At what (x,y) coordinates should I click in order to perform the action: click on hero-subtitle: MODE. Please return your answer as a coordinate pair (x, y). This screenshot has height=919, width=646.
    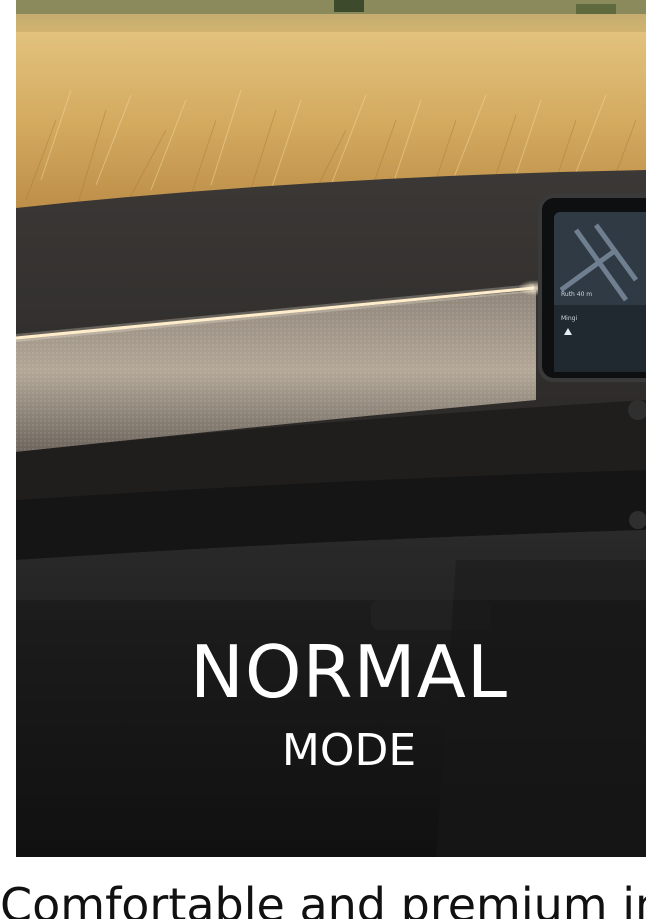
    Looking at the image, I should click on (349, 750).